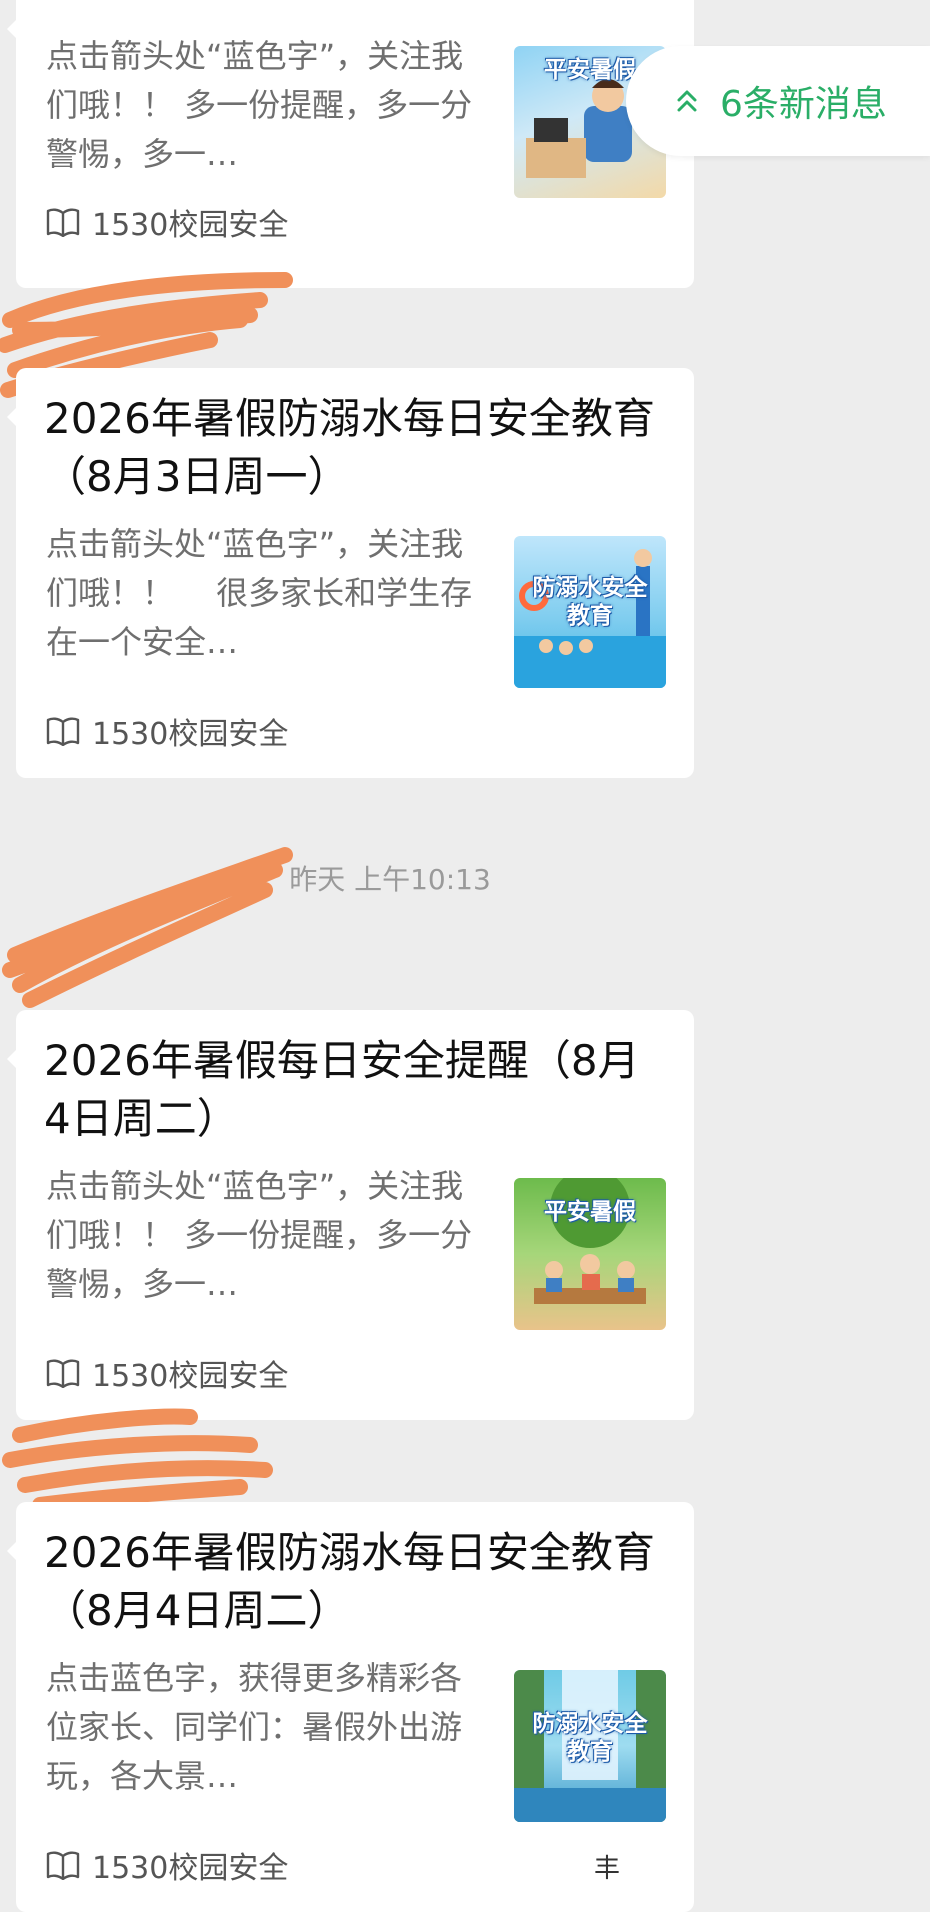 The height and width of the screenshot is (1912, 930). Describe the element at coordinates (590, 1254) in the screenshot. I see `article-thumbnail: 平安暑假` at that location.